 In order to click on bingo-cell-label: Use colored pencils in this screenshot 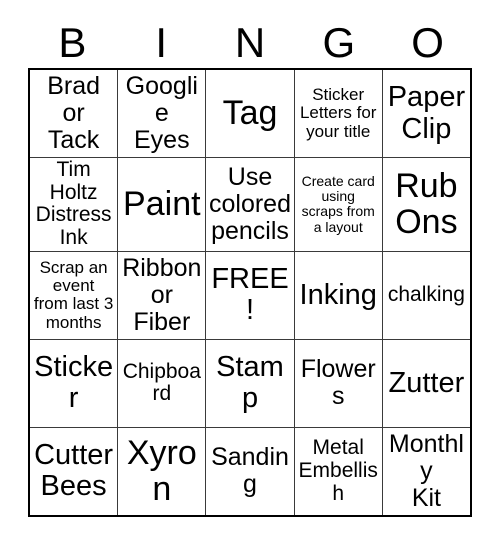, I will do `click(250, 203)`.